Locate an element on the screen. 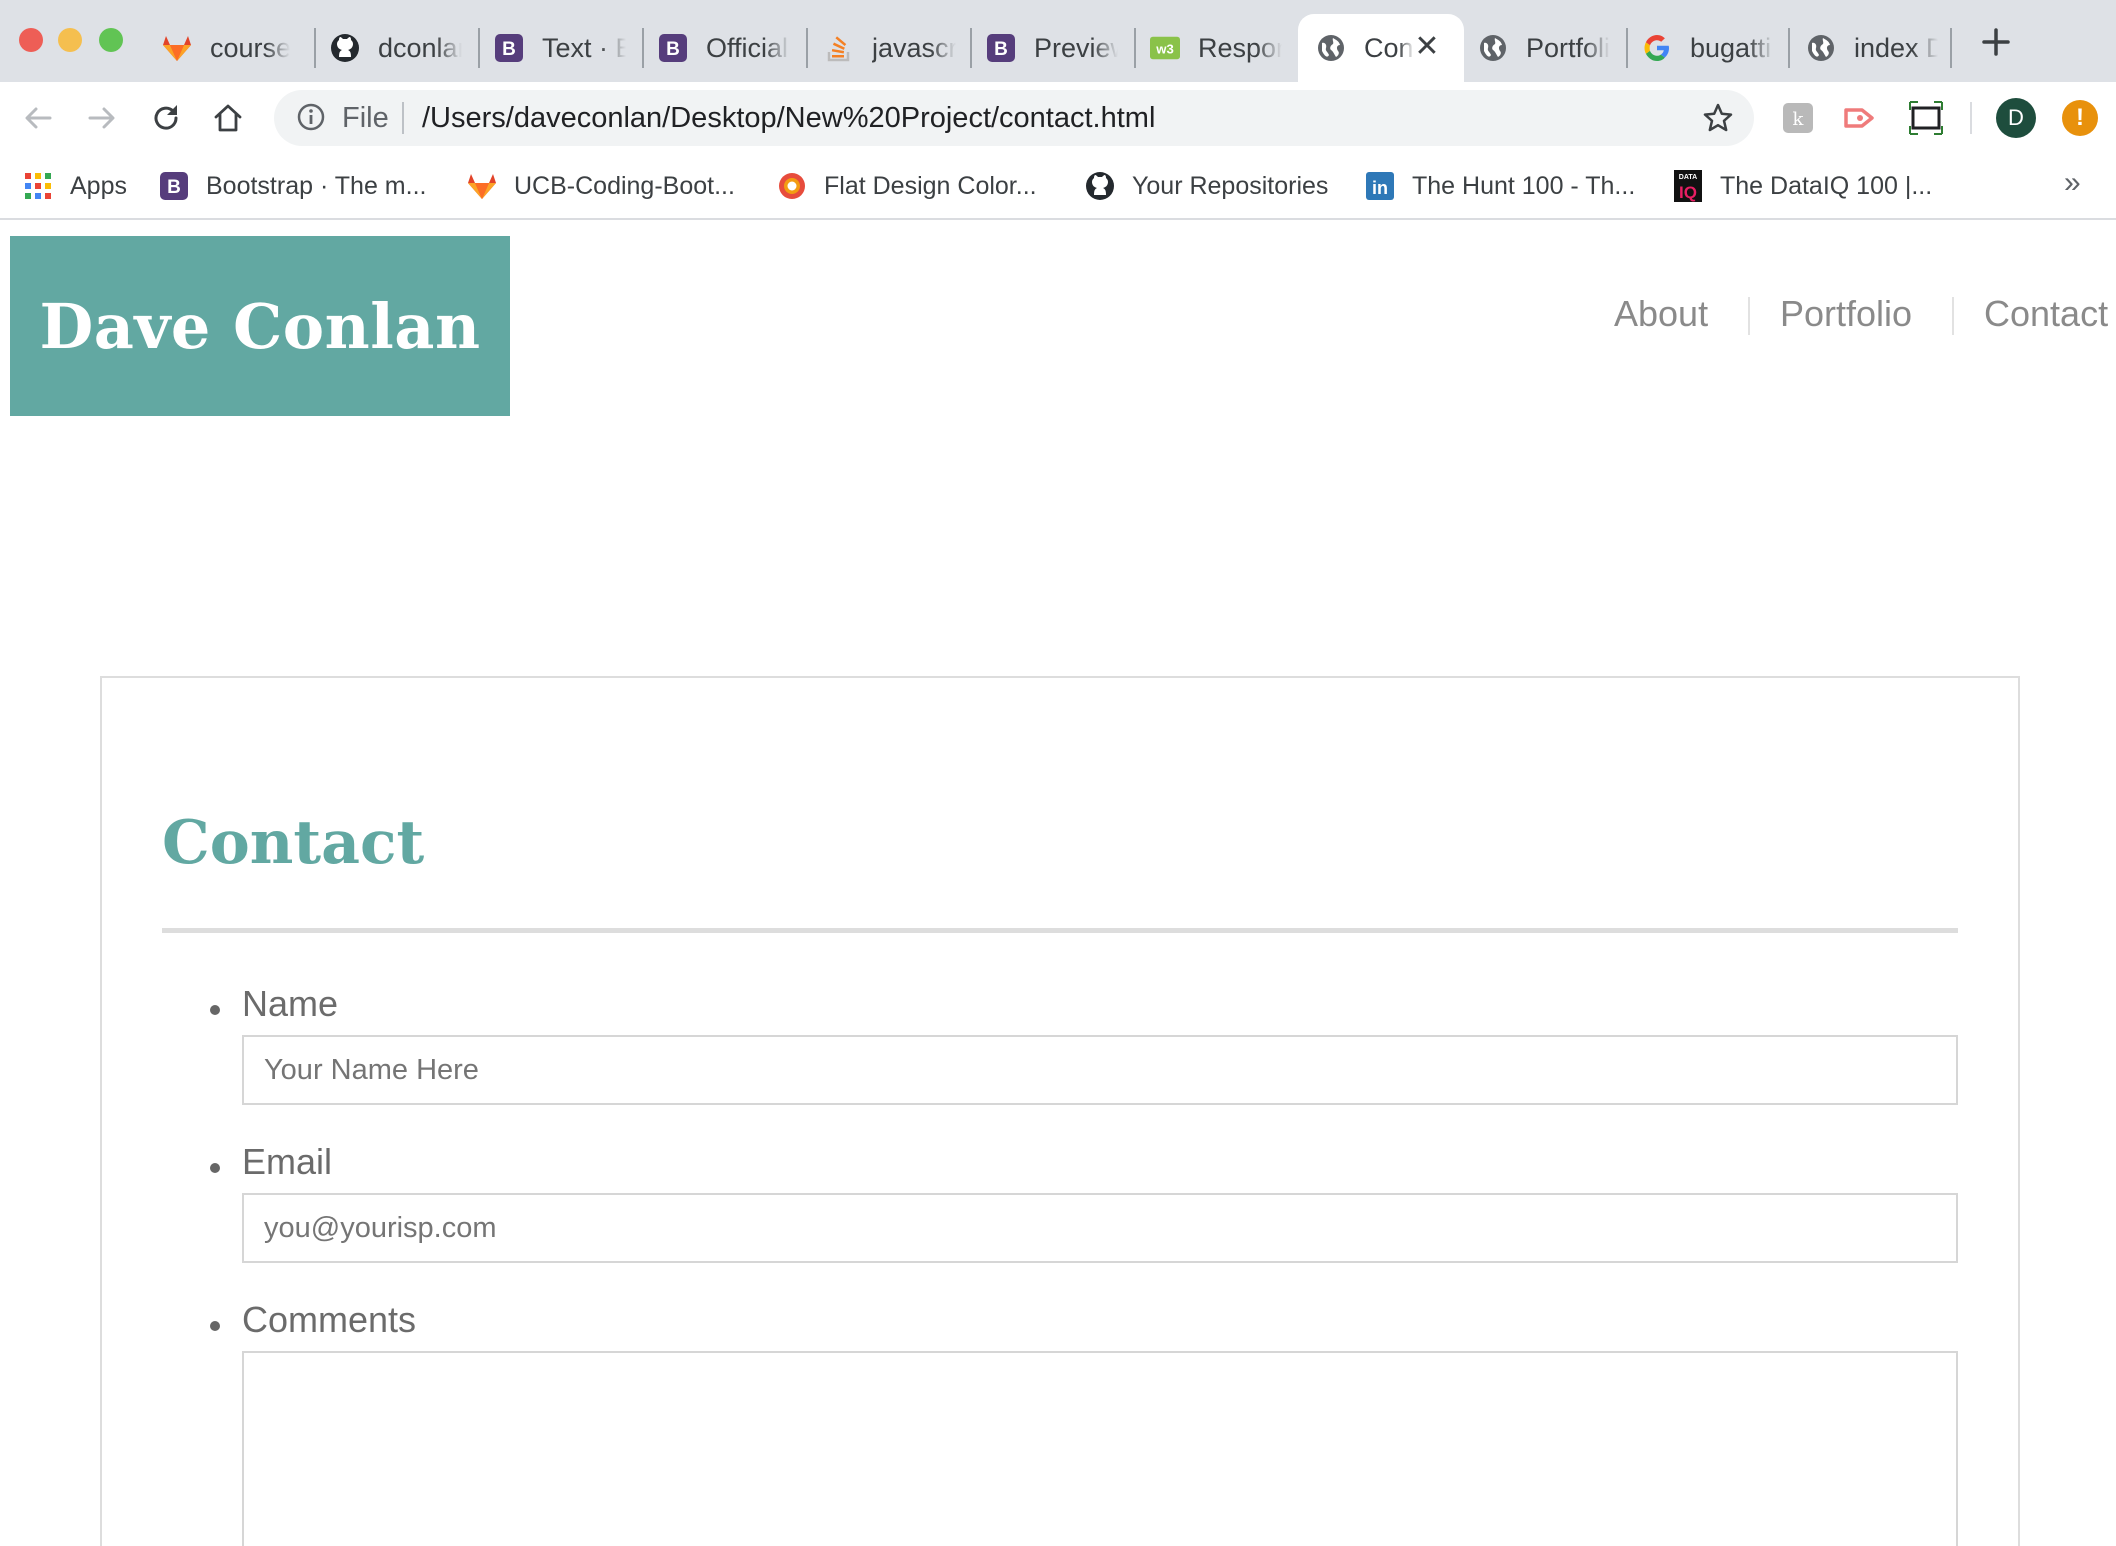 This screenshot has width=2116, height=1546. tab-title: Portfoli is located at coordinates (1568, 47).